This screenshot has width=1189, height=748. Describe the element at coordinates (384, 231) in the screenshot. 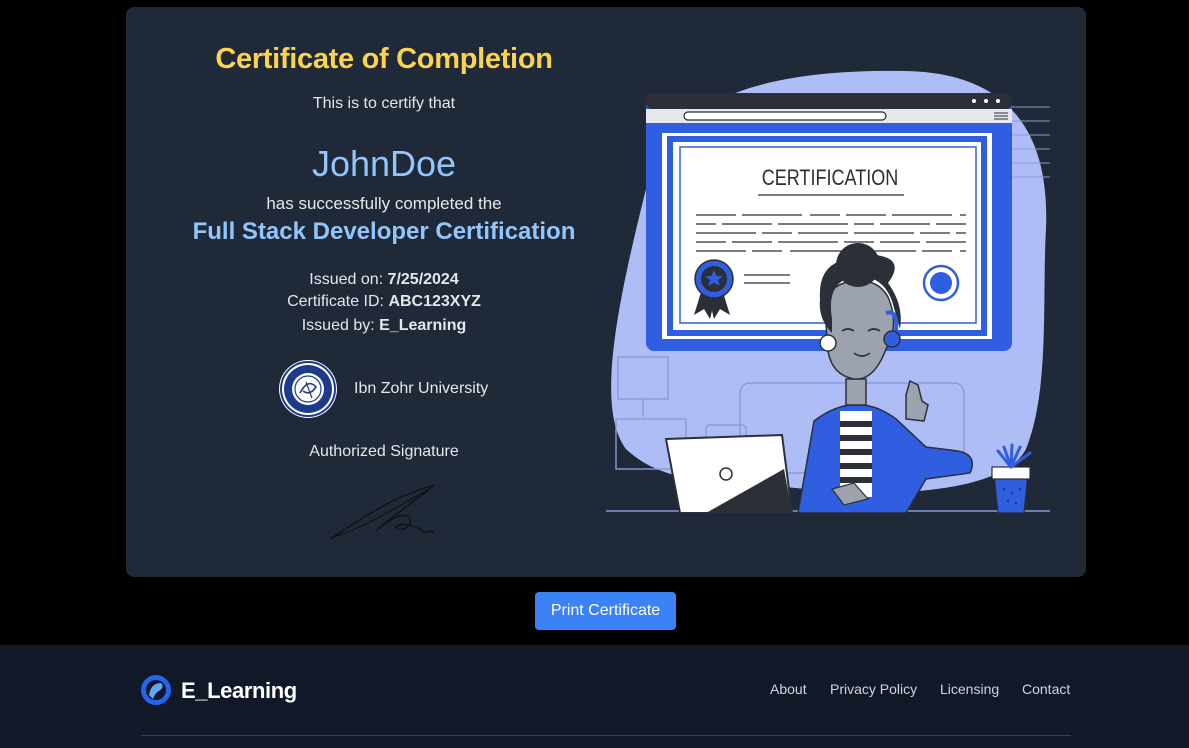

I see `course-name: Full Stack Developer Certification` at that location.